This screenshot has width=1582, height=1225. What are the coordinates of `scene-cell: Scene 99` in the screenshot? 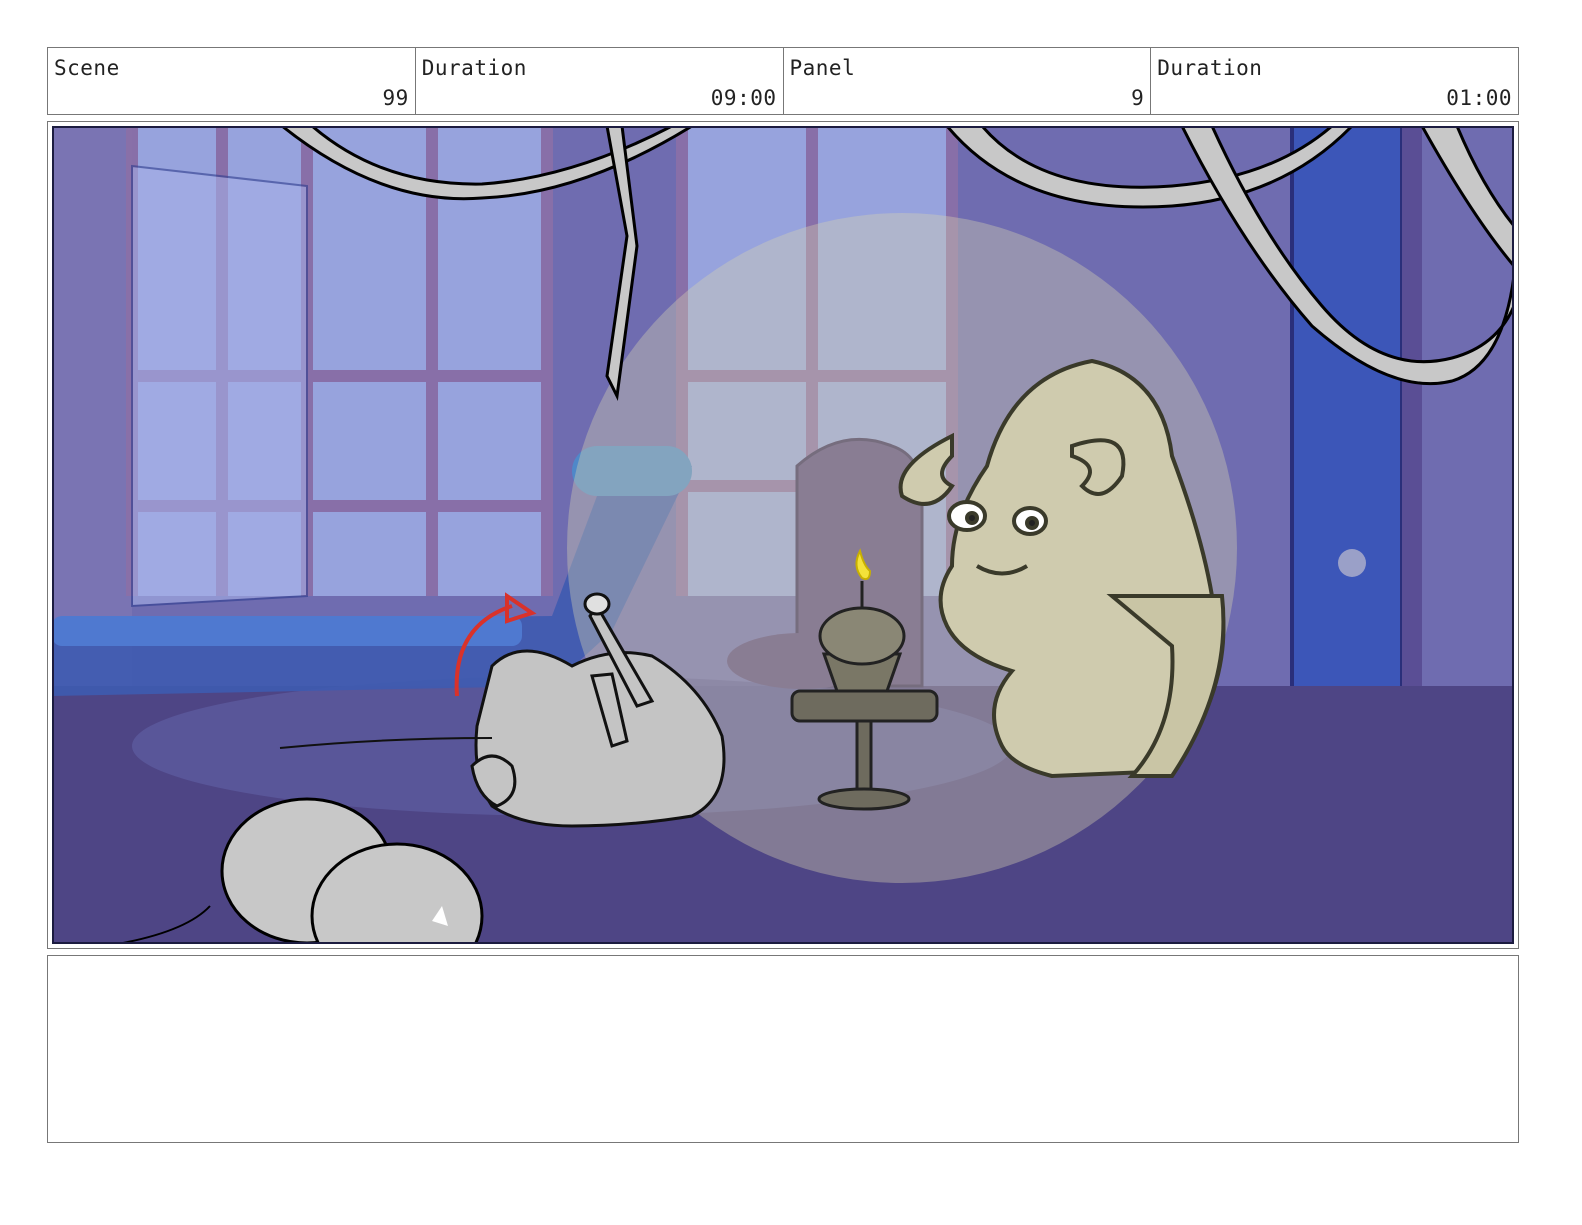 It's located at (232, 81).